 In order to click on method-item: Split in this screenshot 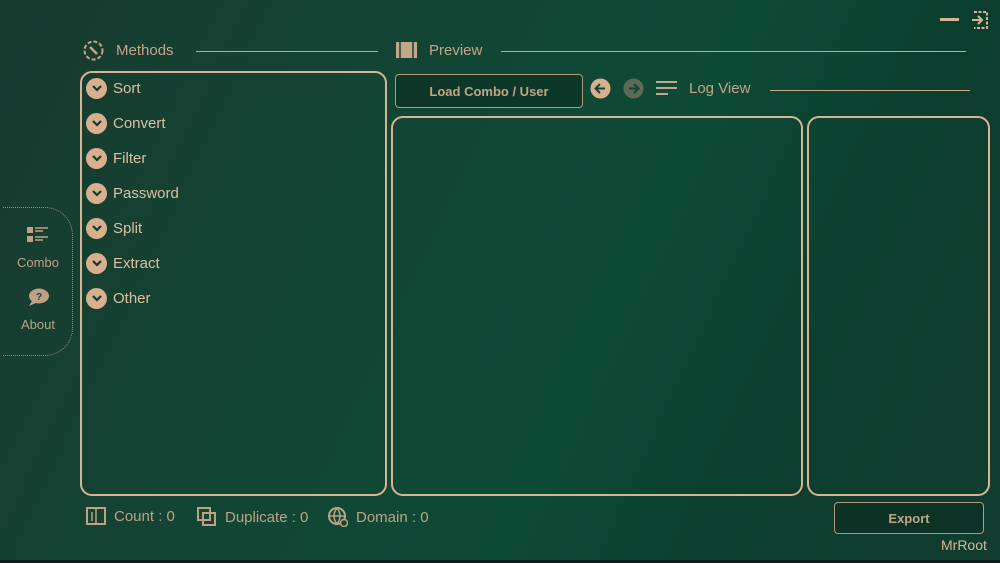, I will do `click(114, 228)`.